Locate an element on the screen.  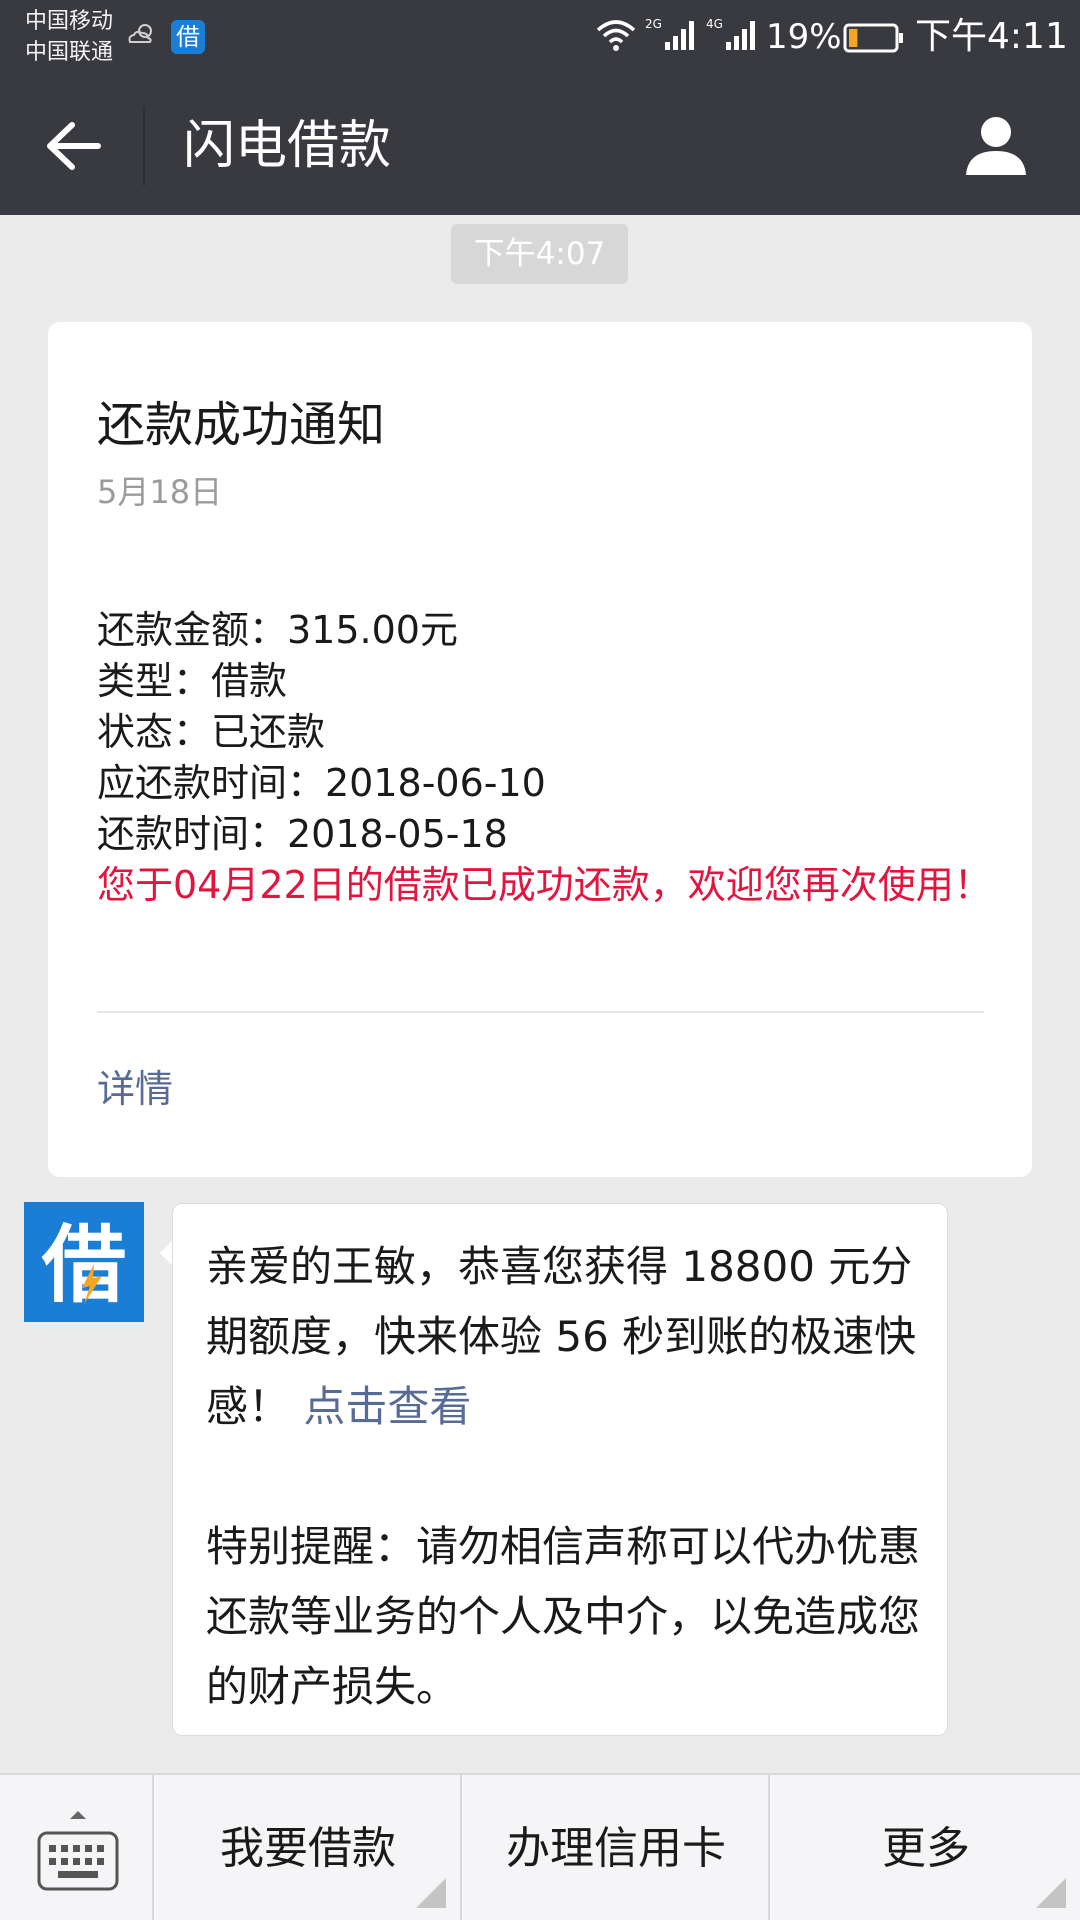
bottom-menu-bar: 我要借款 办理信用卡 更多 is located at coordinates (540, 1846).